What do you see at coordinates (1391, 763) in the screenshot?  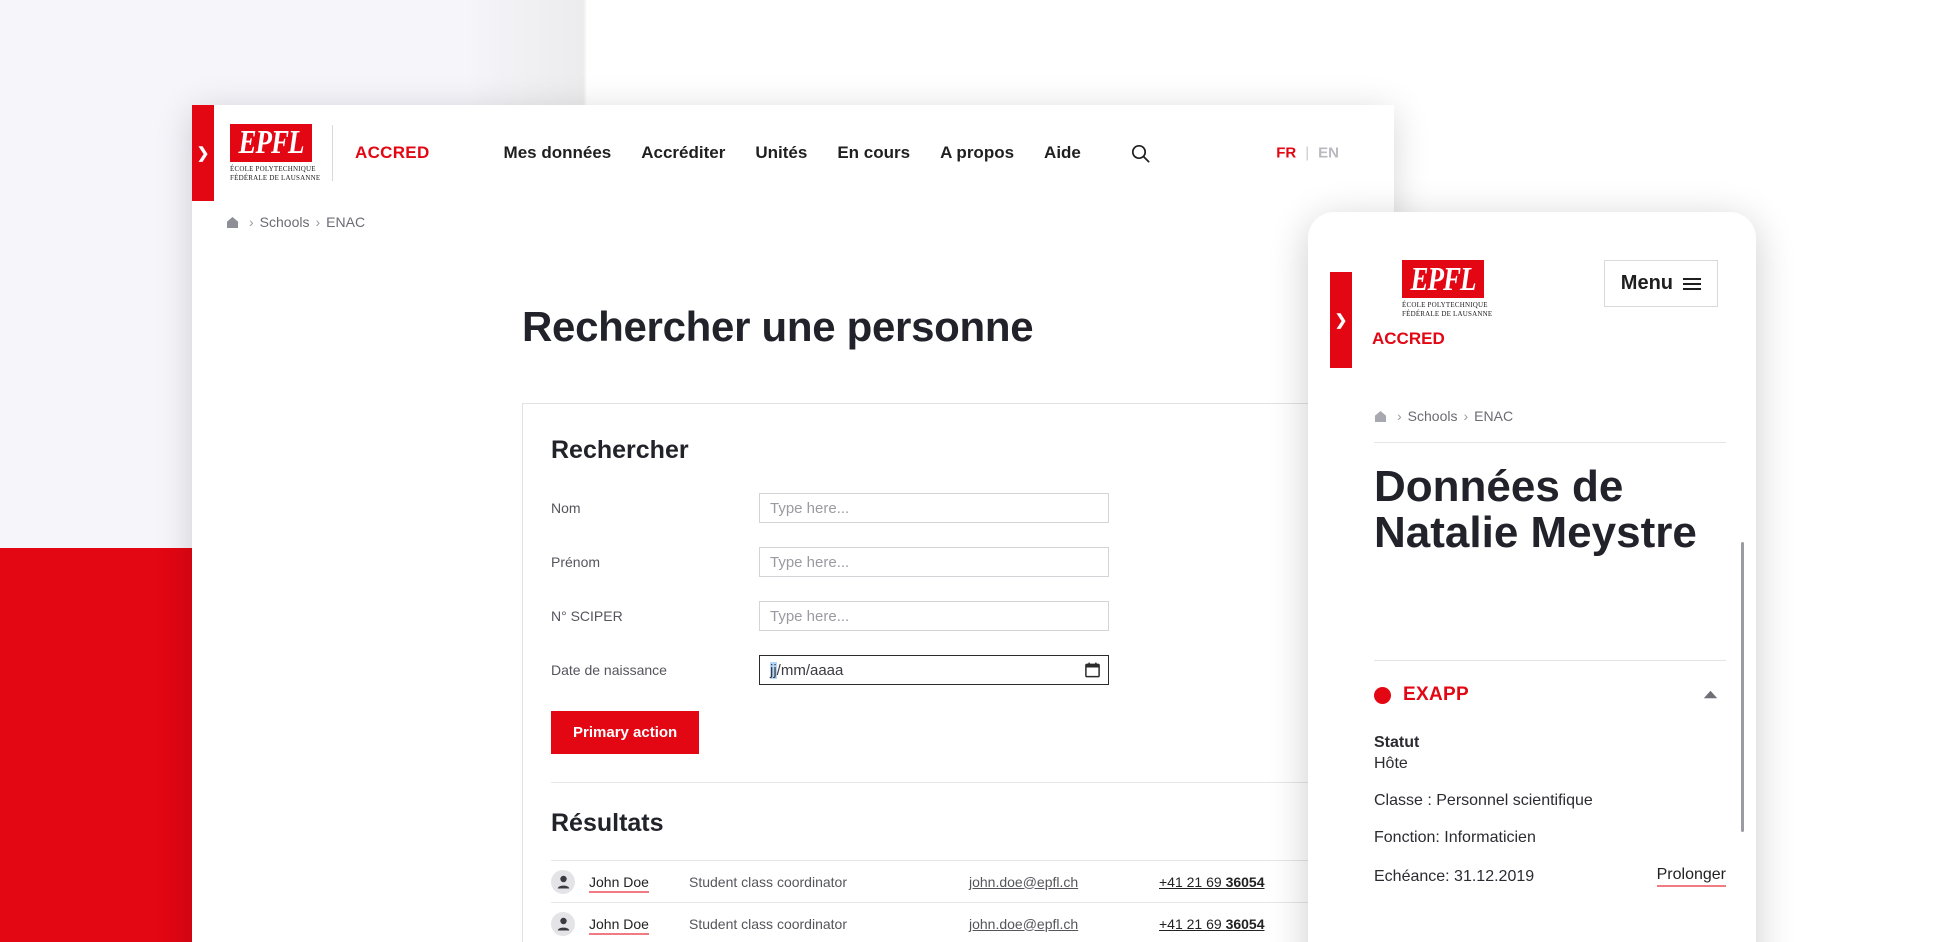 I see `statut-value: Hôte` at bounding box center [1391, 763].